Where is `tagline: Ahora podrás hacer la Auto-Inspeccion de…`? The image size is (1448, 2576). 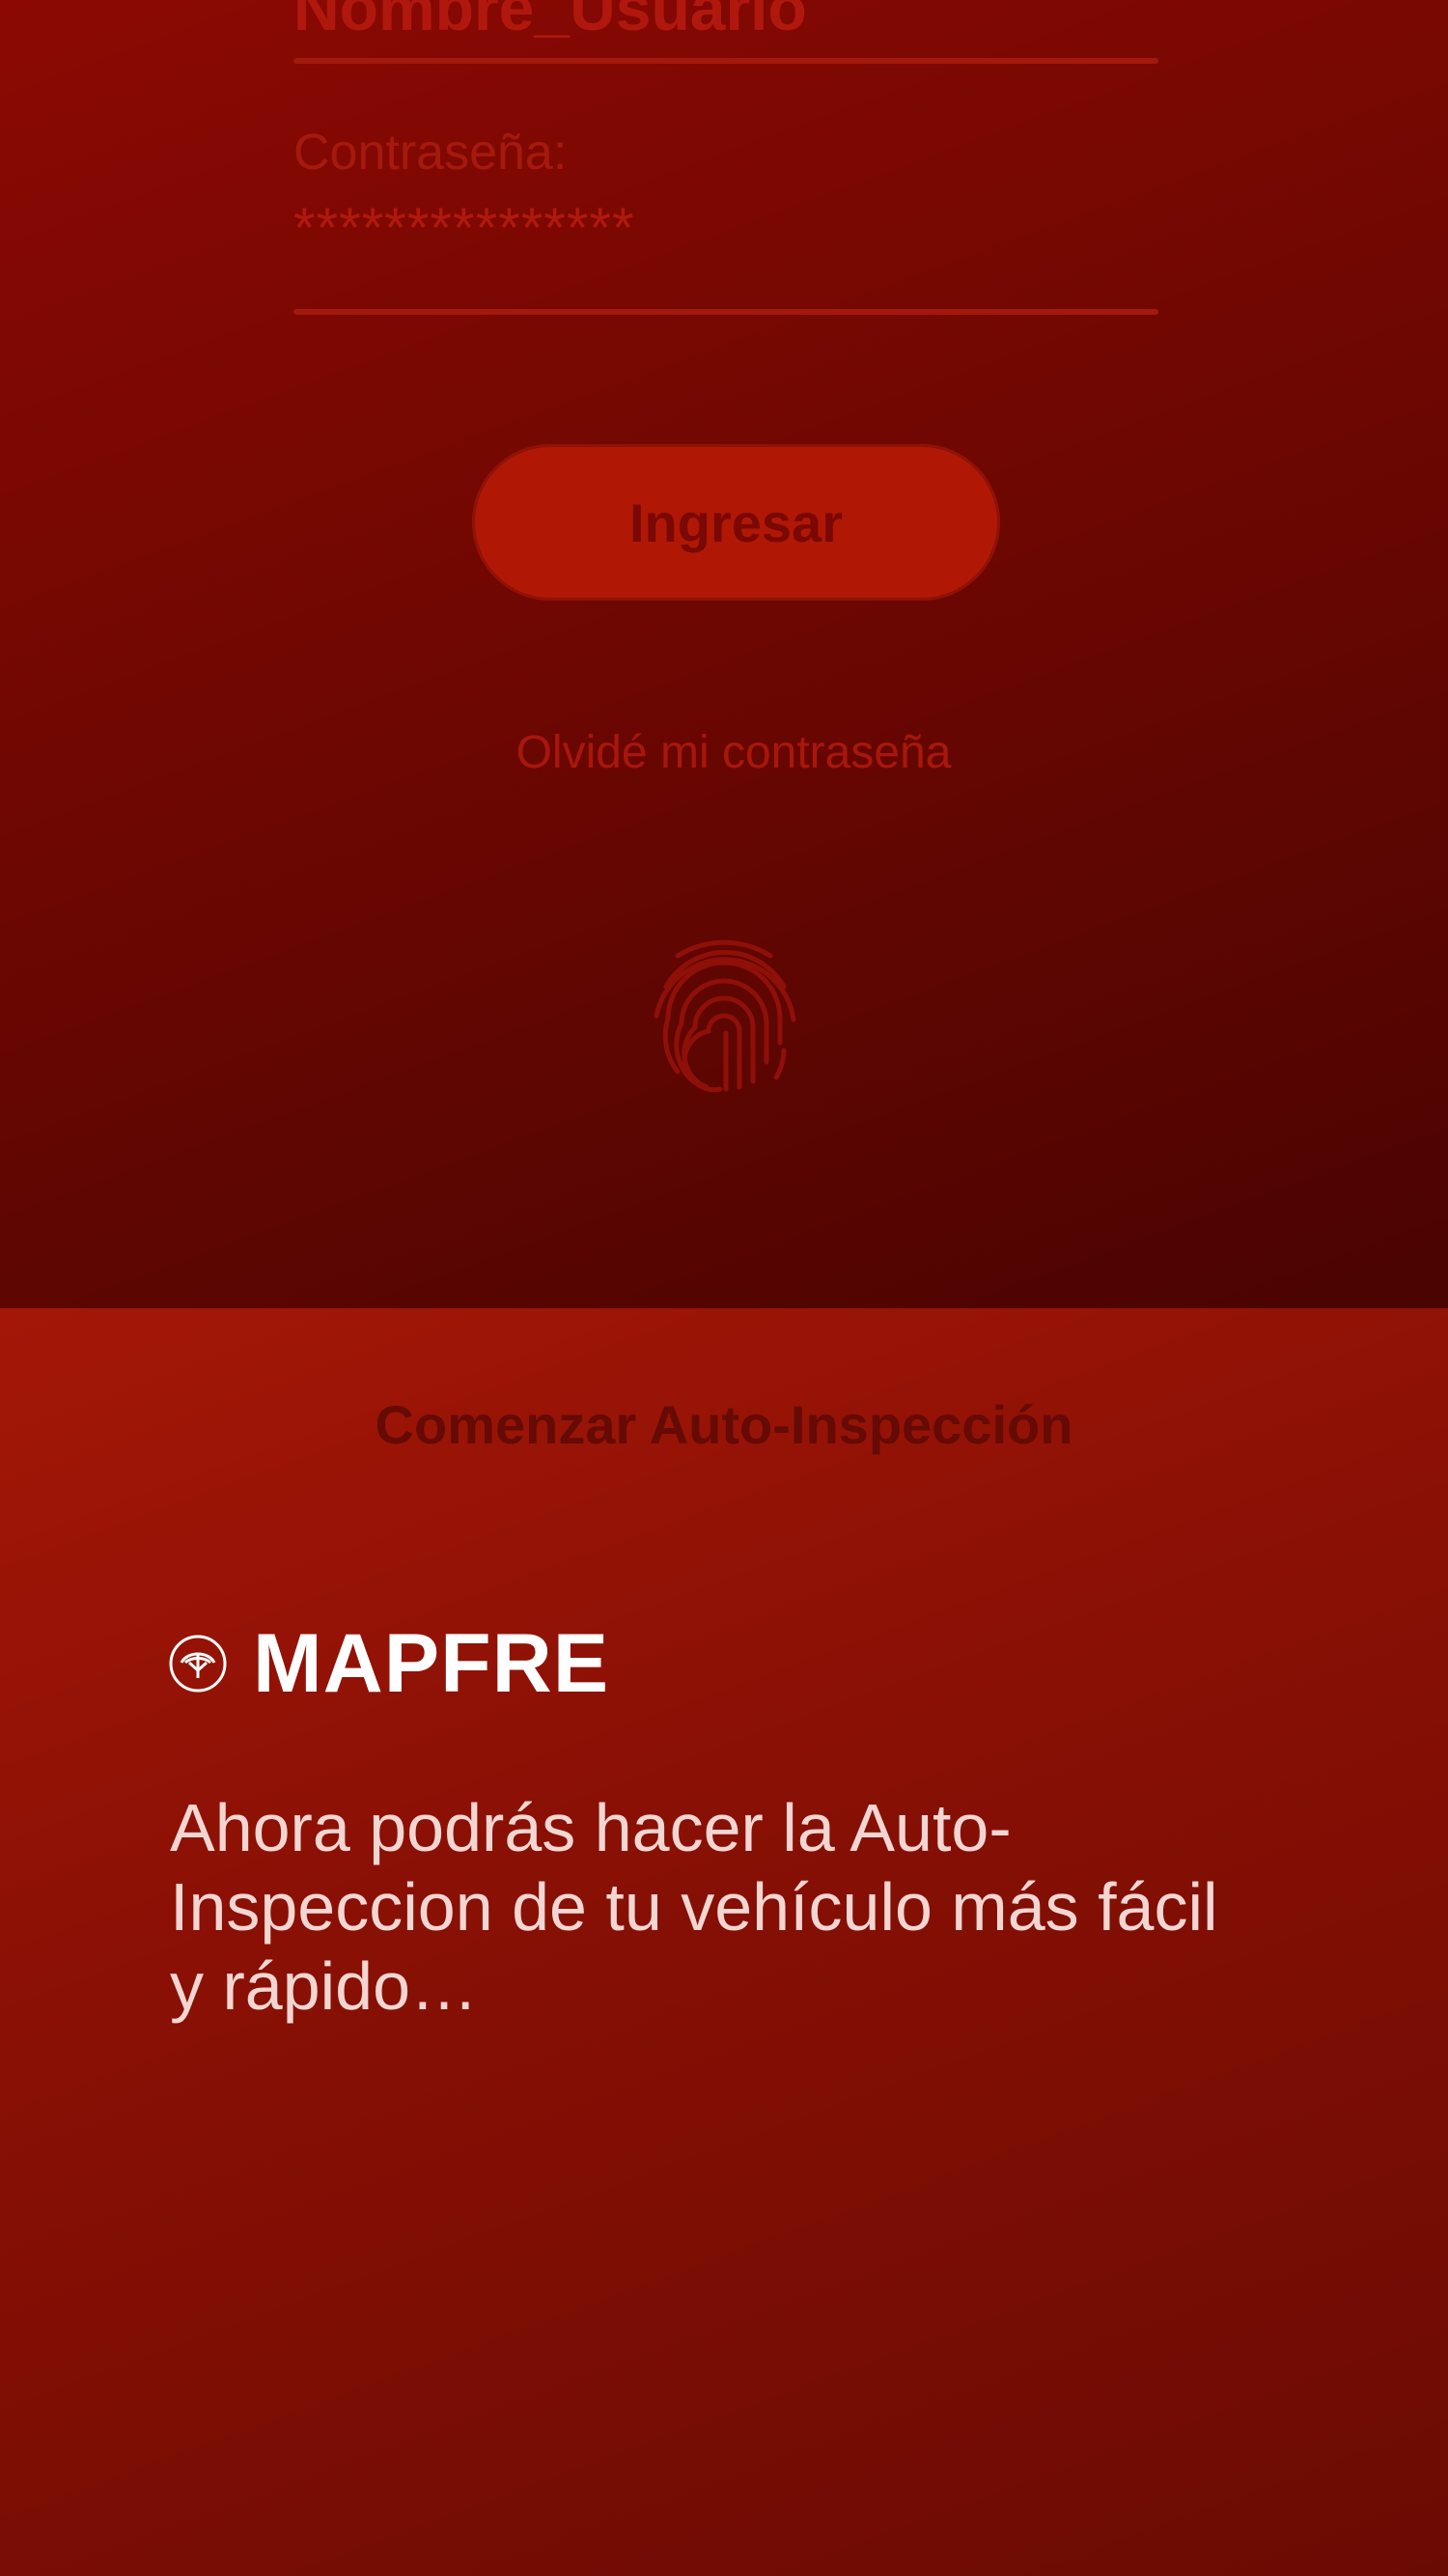
tagline: Ahora podrás hacer la Auto-Inspeccion de… is located at coordinates (694, 1907).